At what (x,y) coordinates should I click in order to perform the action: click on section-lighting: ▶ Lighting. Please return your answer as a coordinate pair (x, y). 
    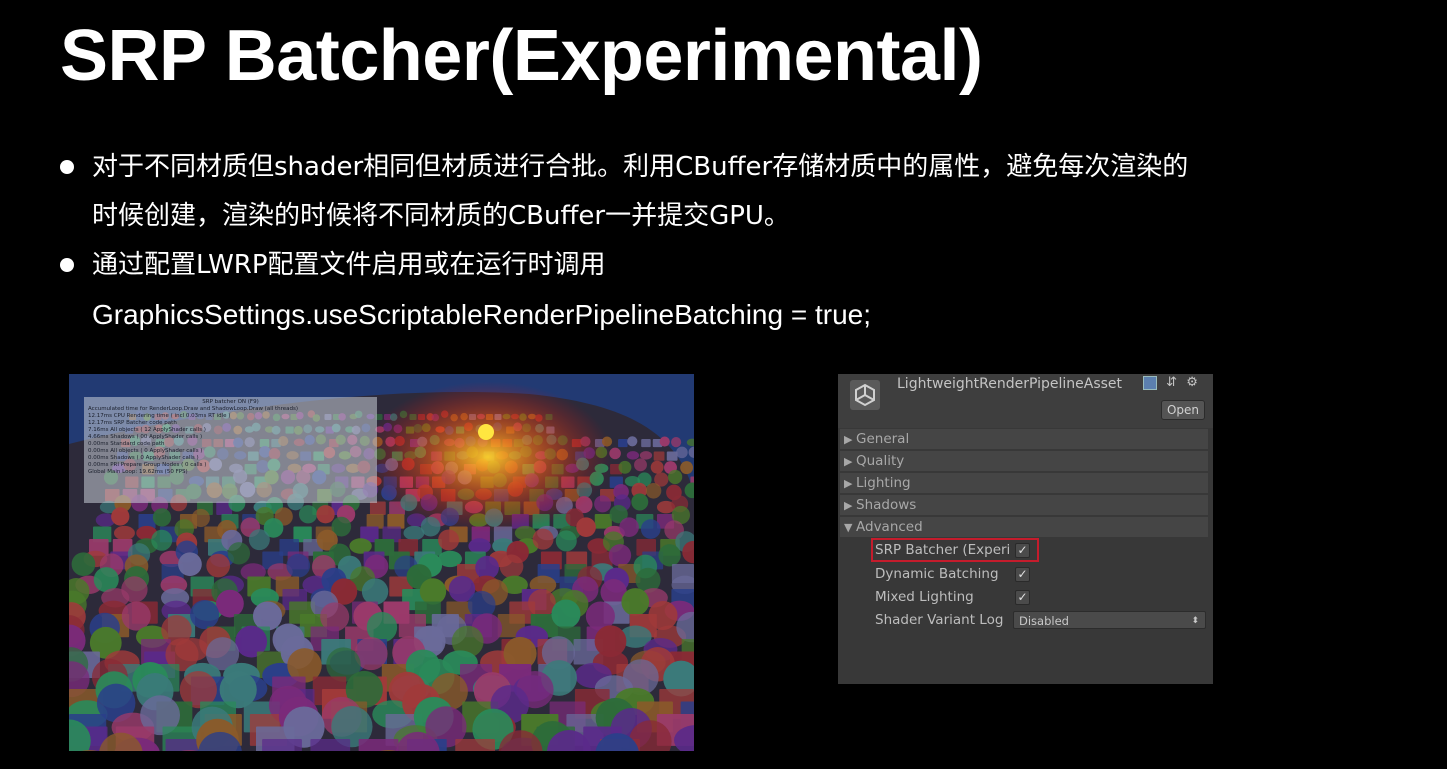
    Looking at the image, I should click on (1024, 483).